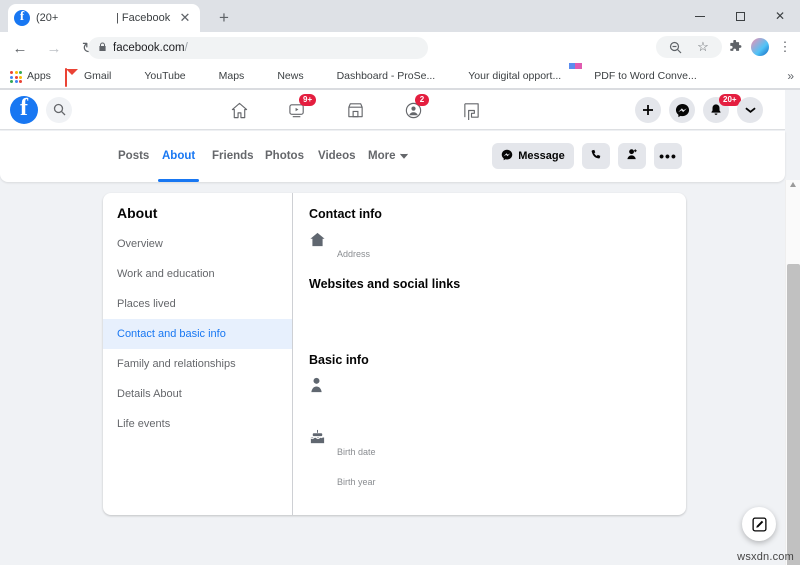 The image size is (800, 565). I want to click on messenger-button, so click(682, 110).